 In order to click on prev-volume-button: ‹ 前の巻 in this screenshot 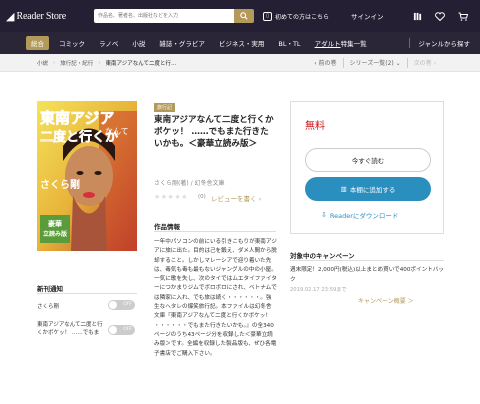, I will do `click(325, 62)`.